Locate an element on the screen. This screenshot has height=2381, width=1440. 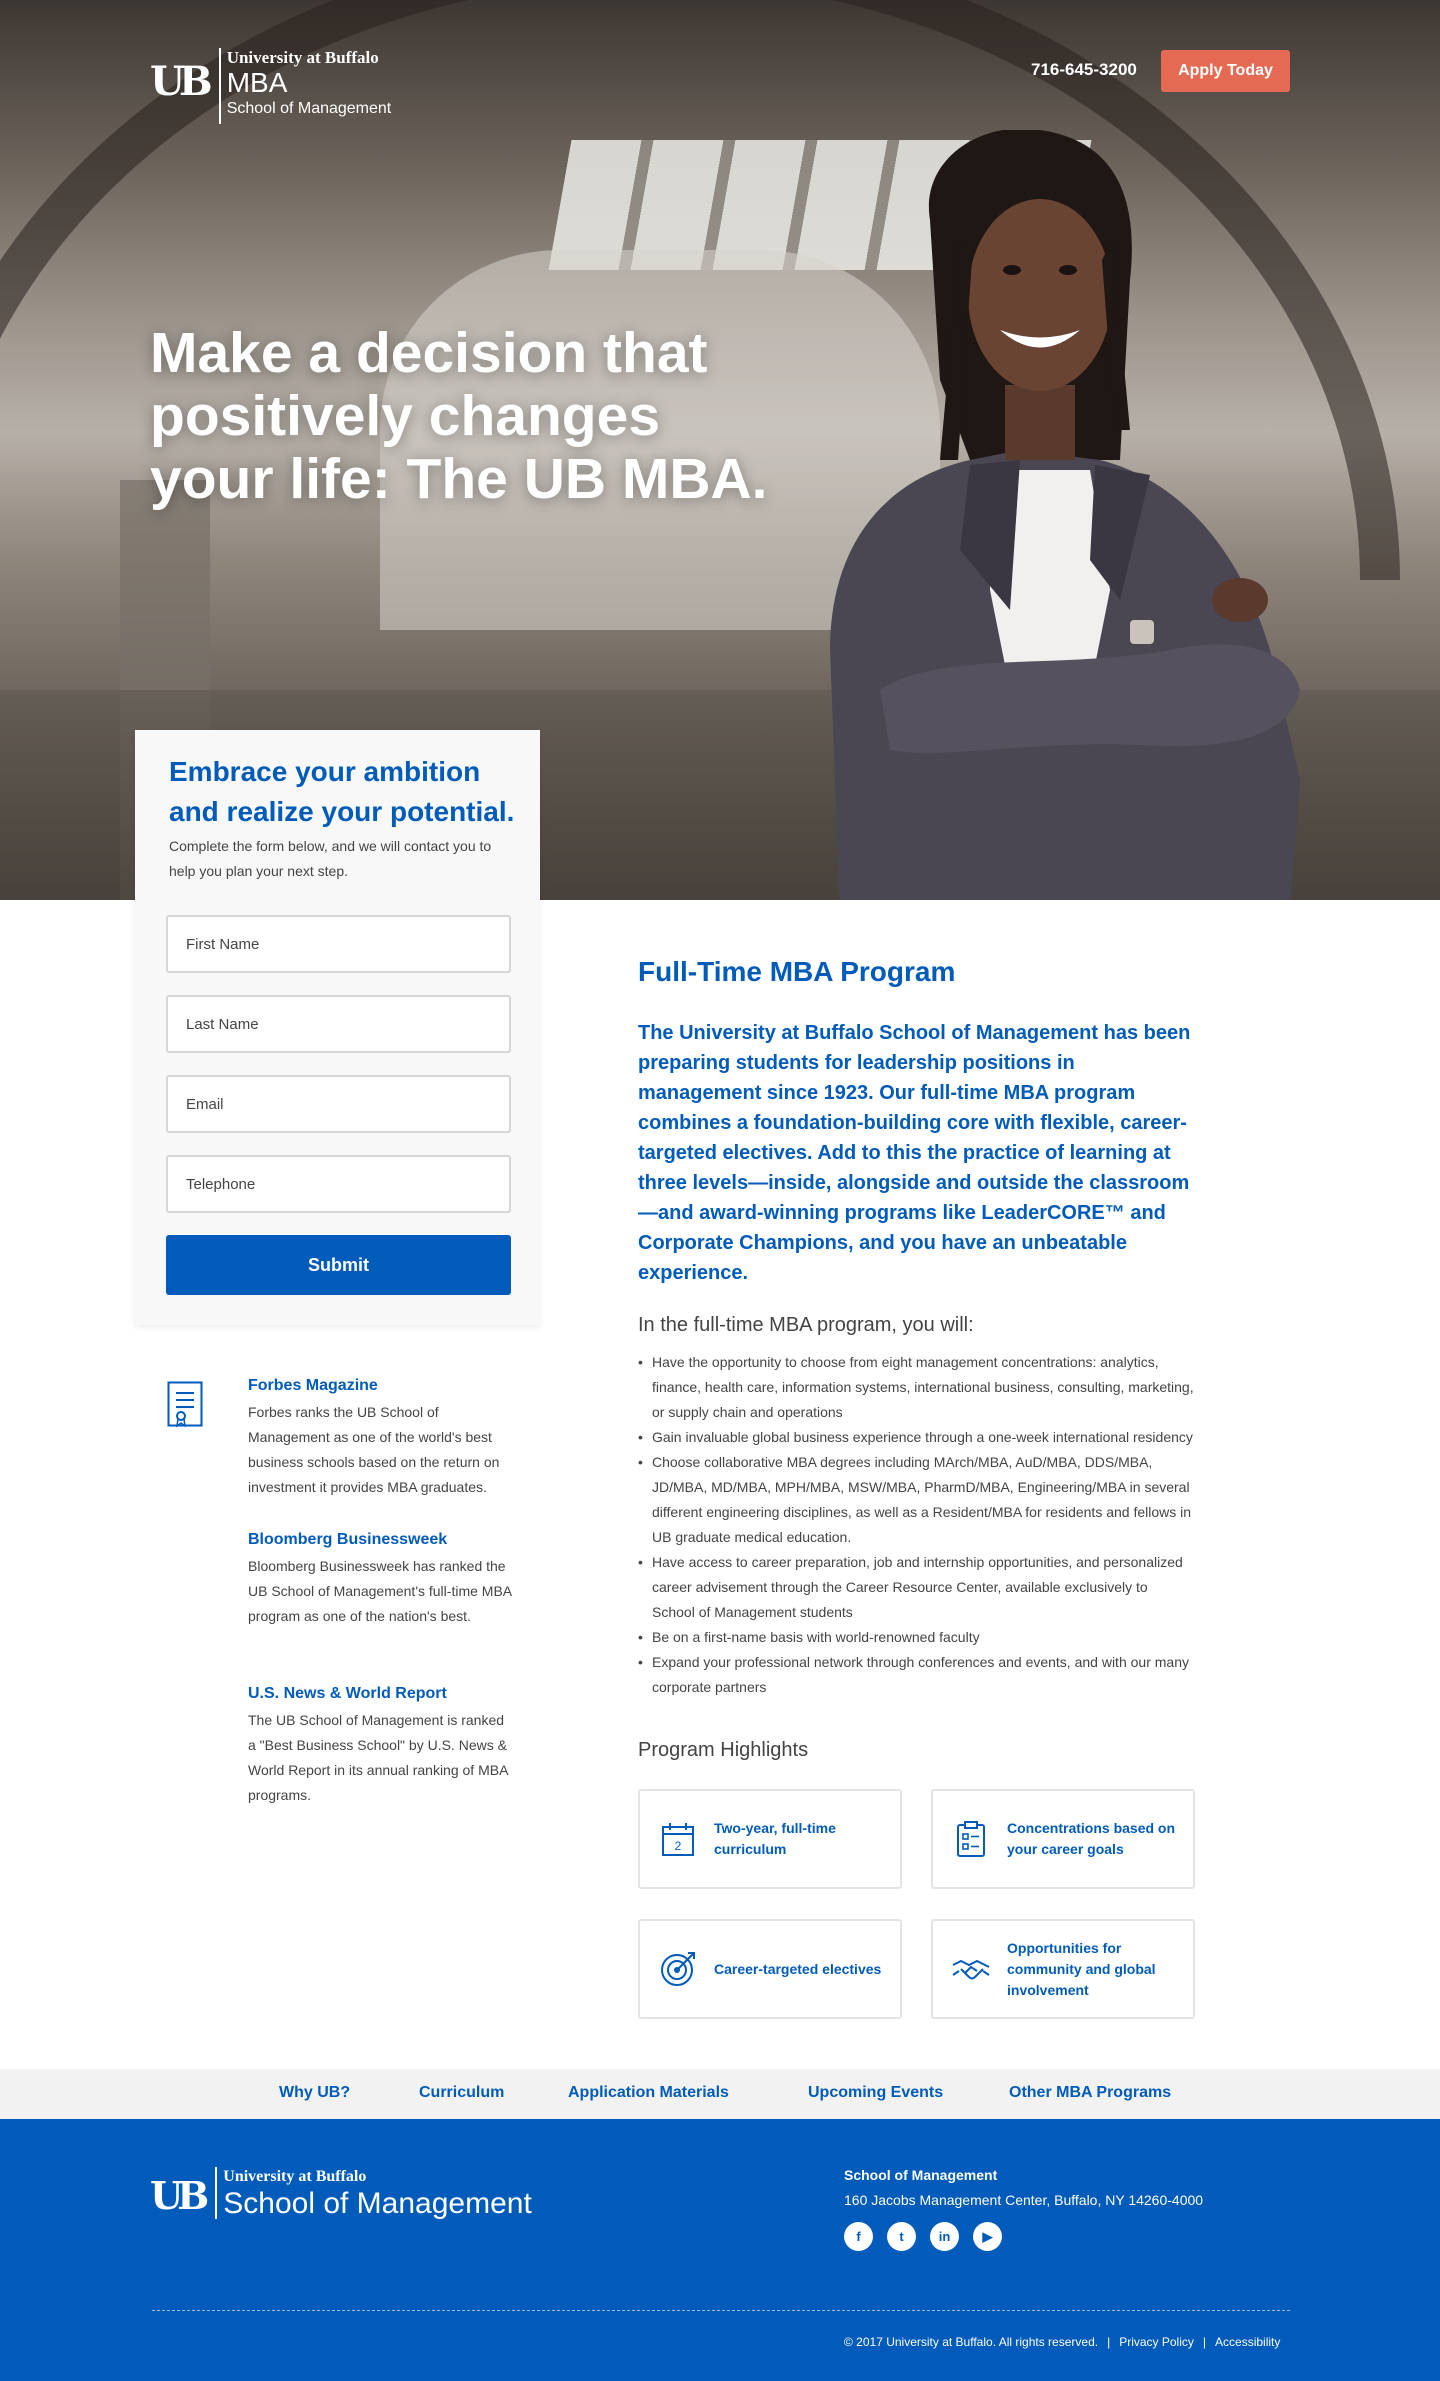
nav-curriculum: Curriculum is located at coordinates (461, 2093).